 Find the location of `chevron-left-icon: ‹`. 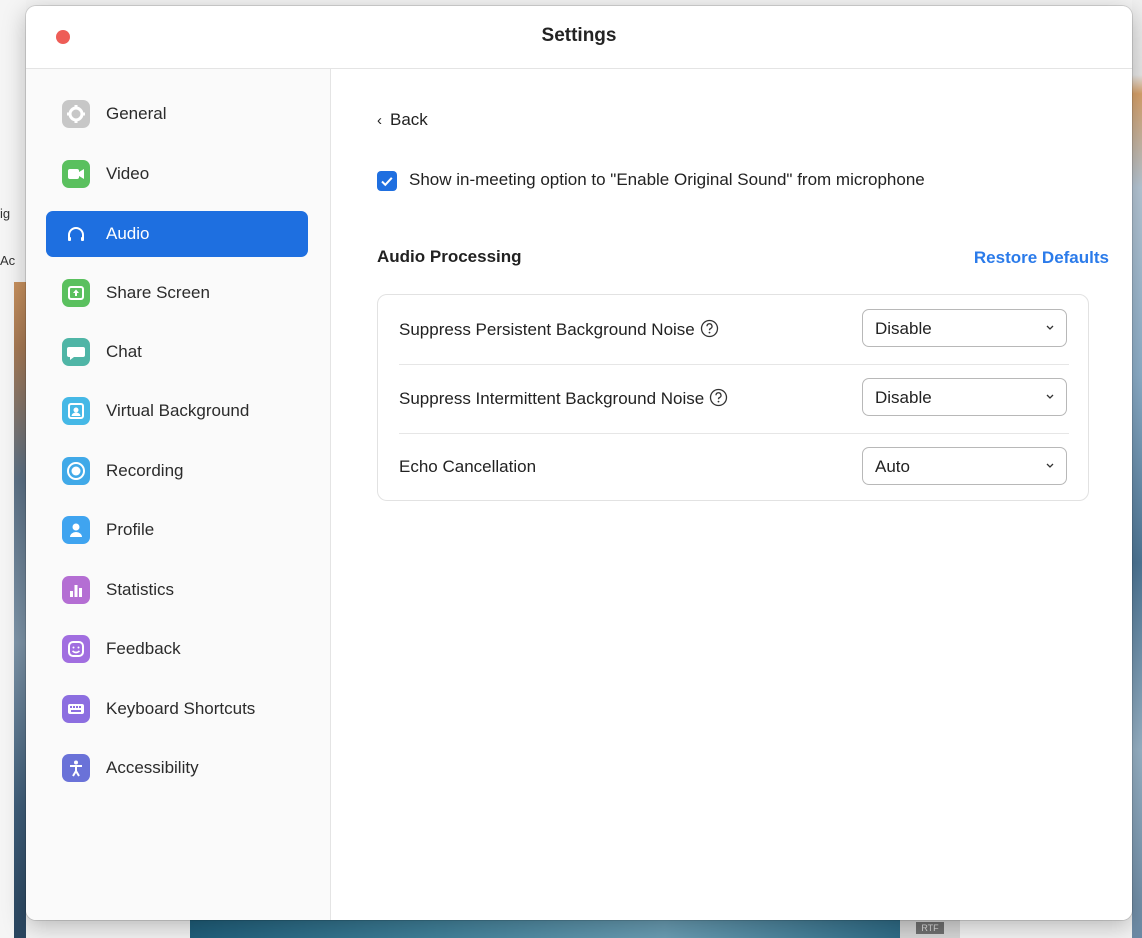

chevron-left-icon: ‹ is located at coordinates (379, 120).